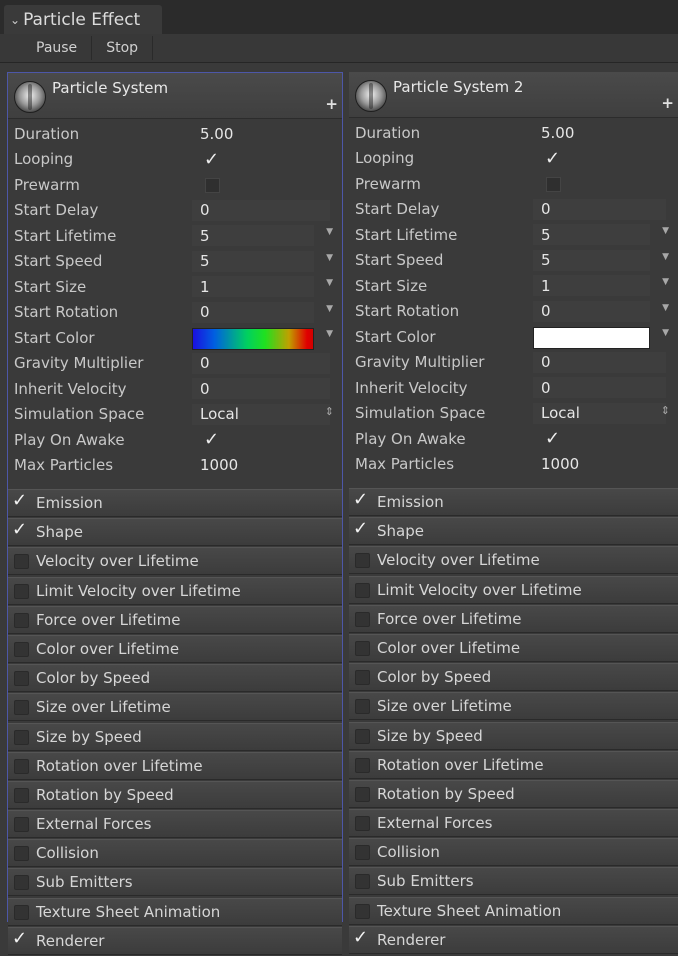 Image resolution: width=678 pixels, height=956 pixels. I want to click on module-collision: Collision, so click(513, 852).